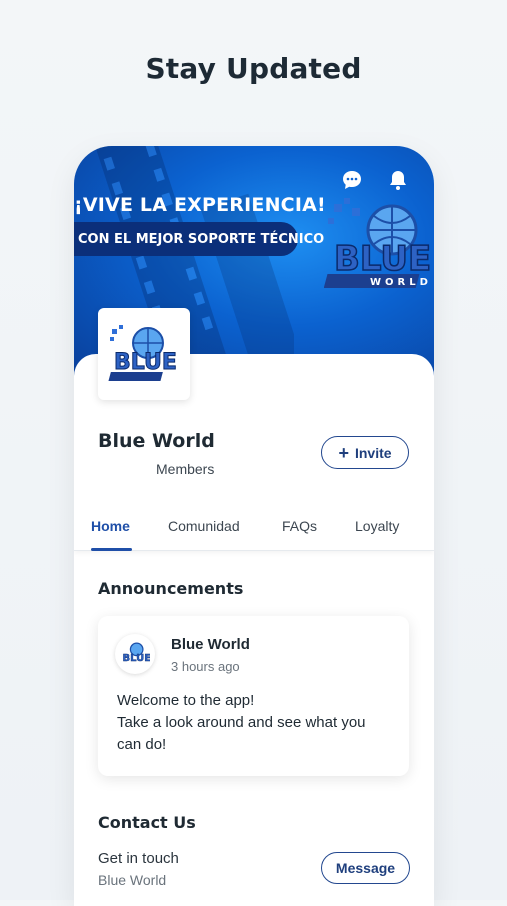  What do you see at coordinates (204, 526) in the screenshot?
I see `tab-comunidad: Comunidad` at bounding box center [204, 526].